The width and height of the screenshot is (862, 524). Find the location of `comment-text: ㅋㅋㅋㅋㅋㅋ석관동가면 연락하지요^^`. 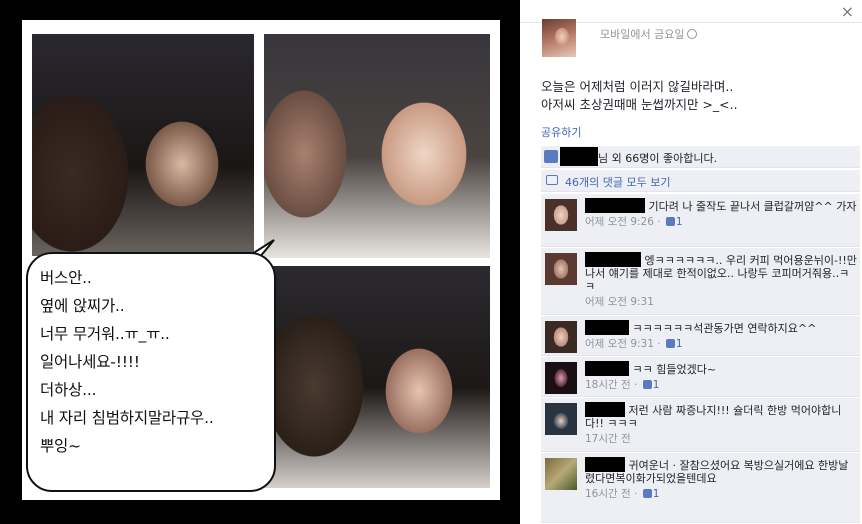

comment-text: ㅋㅋㅋㅋㅋㅋ석관동가면 연락하지요^^ is located at coordinates (724, 328).